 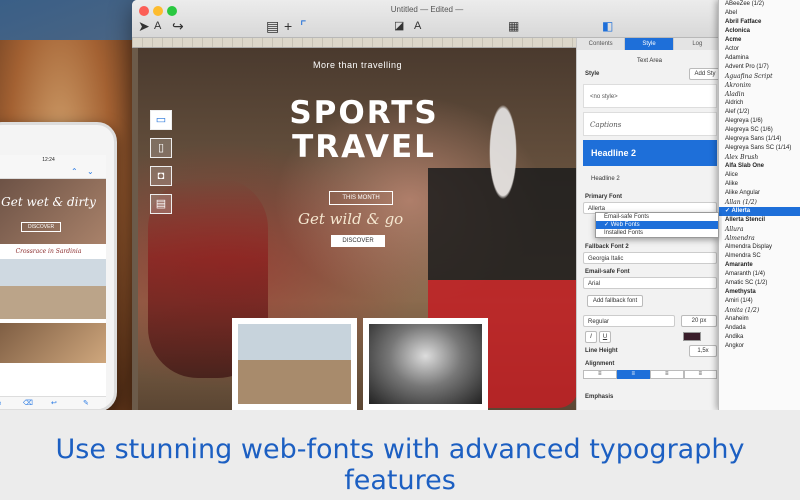 What do you see at coordinates (364, 130) in the screenshot?
I see `hero-title: SPORTS TRAVEL` at bounding box center [364, 130].